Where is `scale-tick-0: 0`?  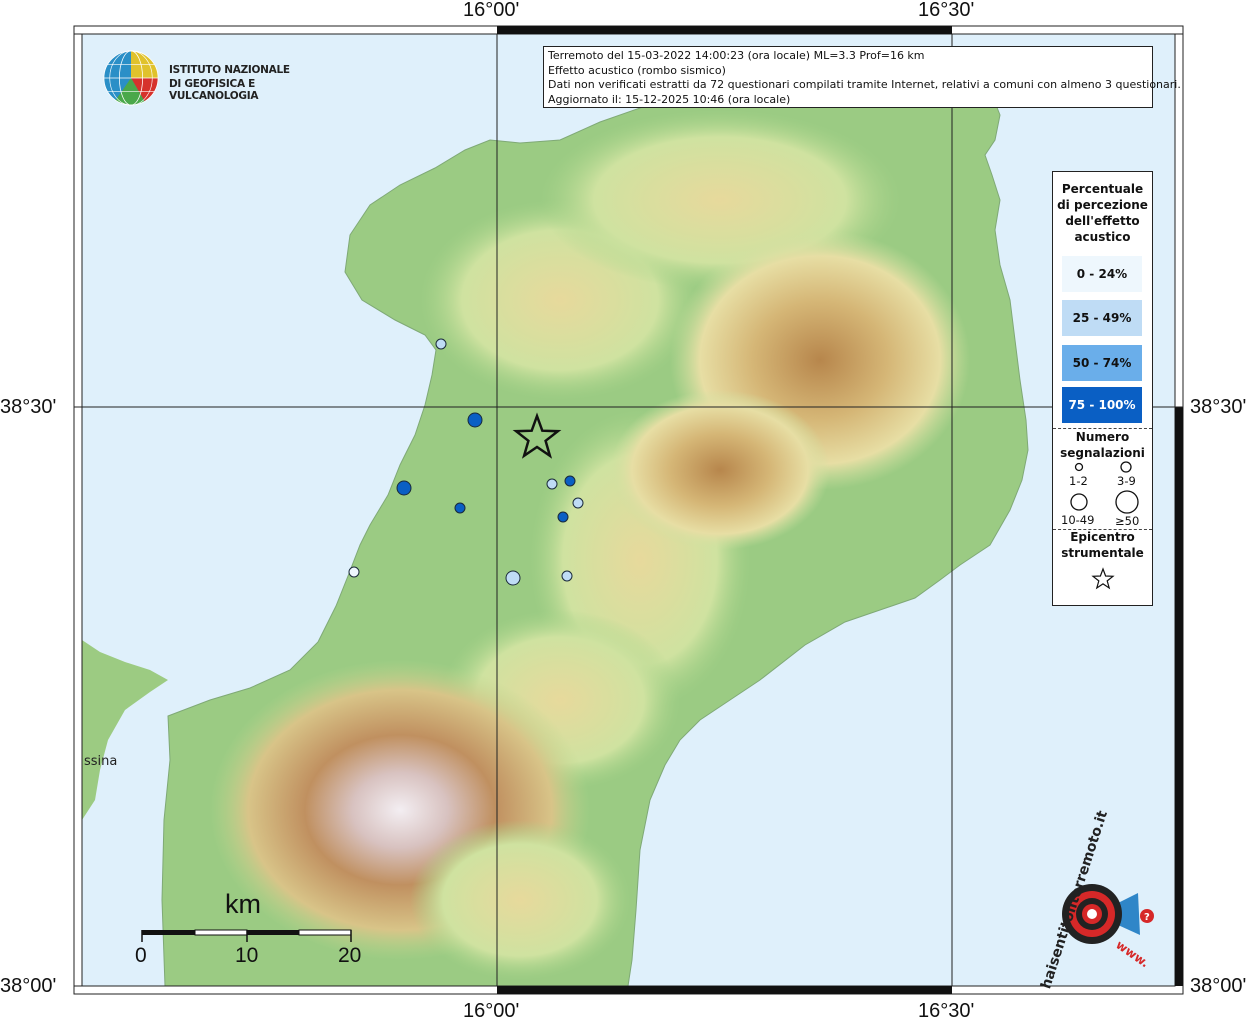 scale-tick-0: 0 is located at coordinates (141, 955).